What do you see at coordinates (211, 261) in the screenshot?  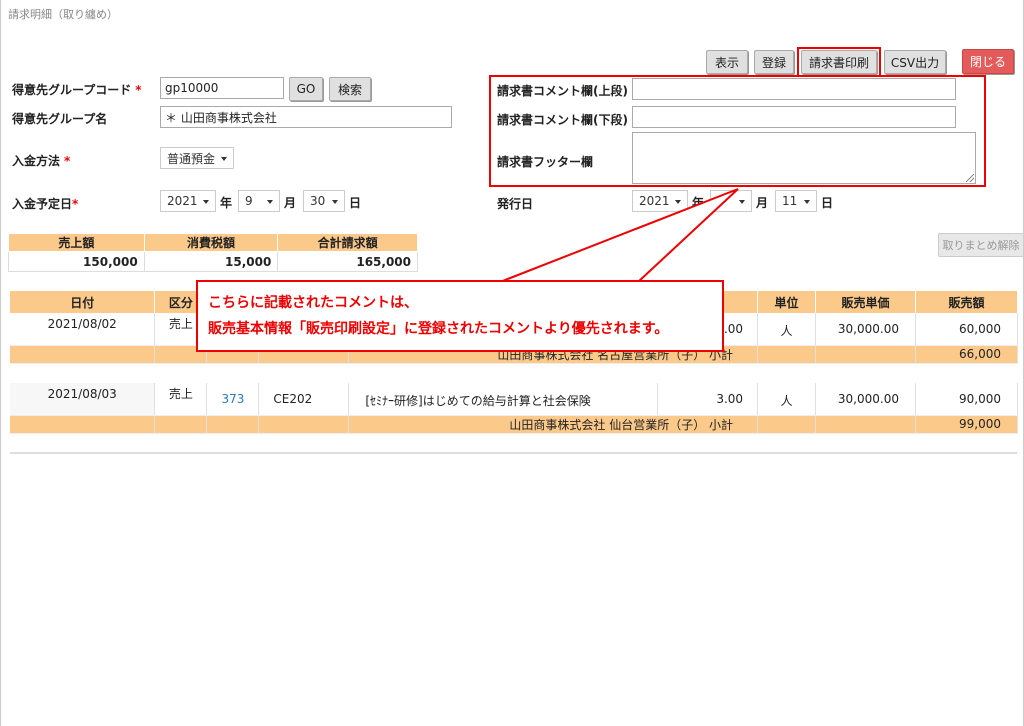 I see `summary-tax-value: 15,000` at bounding box center [211, 261].